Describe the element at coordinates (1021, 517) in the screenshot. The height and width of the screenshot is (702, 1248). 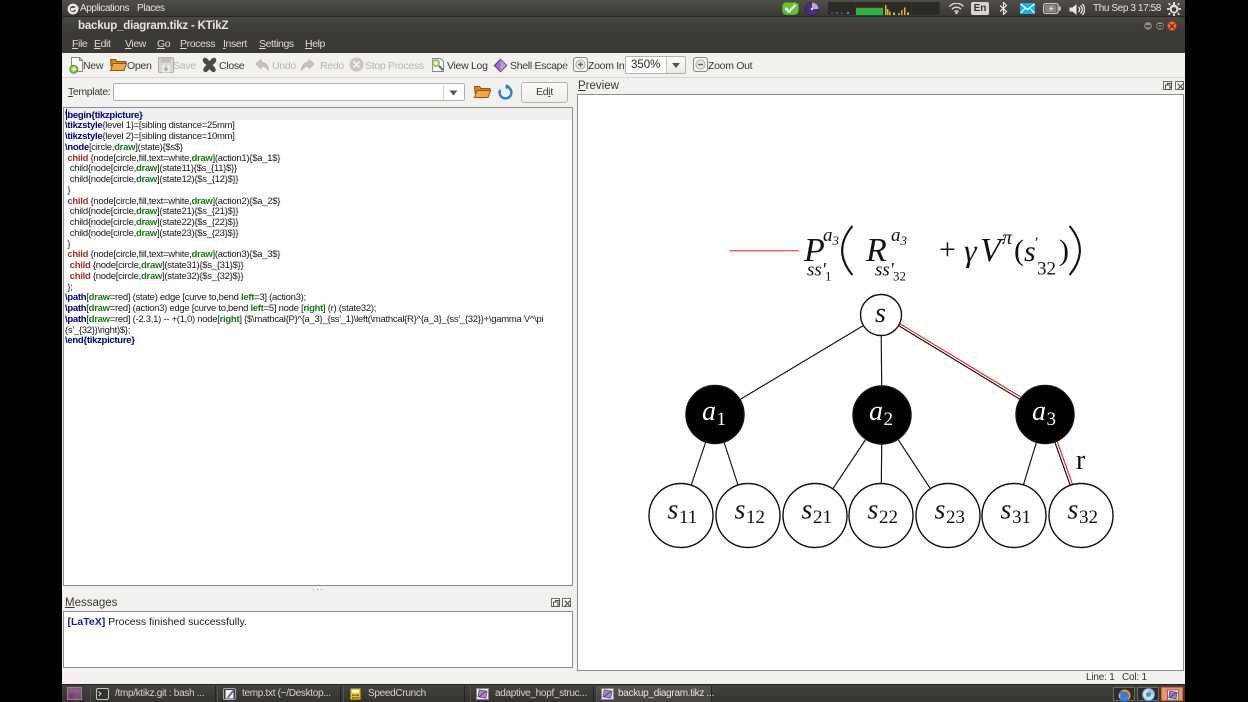
I see `svg-text: 31` at that location.